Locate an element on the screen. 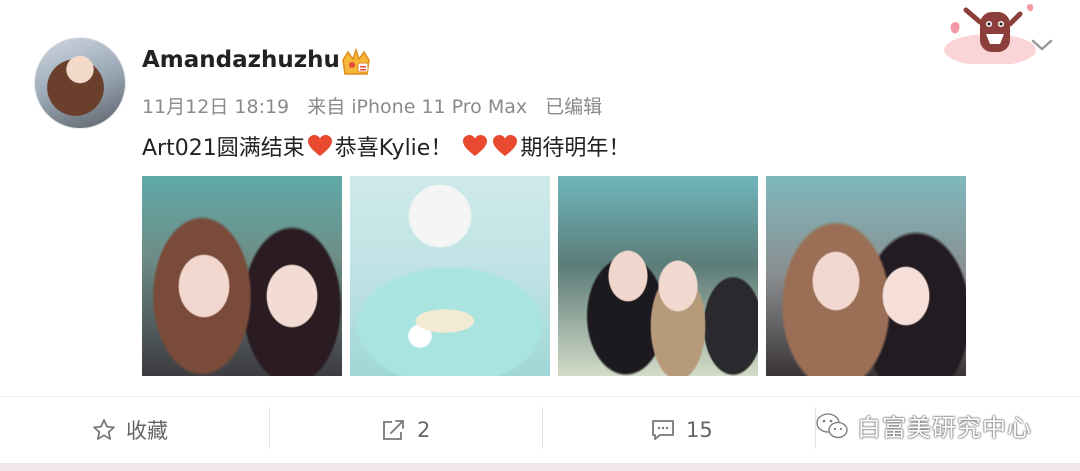 Image resolution: width=1080 pixels, height=471 pixels. wechat-icon is located at coordinates (832, 425).